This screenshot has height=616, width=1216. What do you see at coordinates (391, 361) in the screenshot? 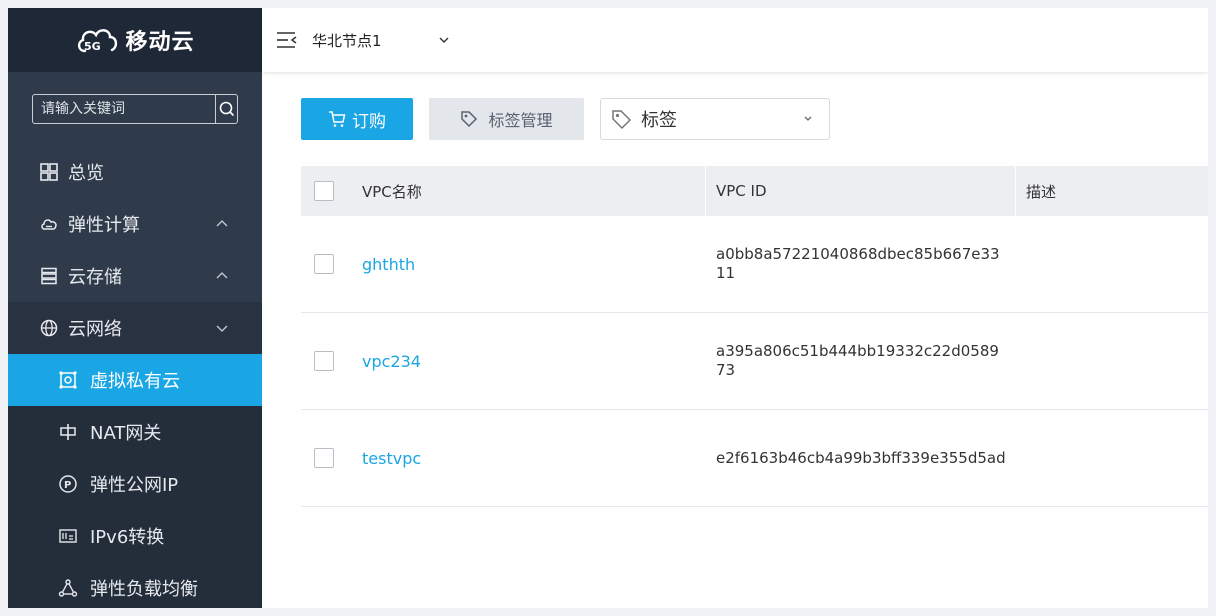
I see `vpc-name-link: vpc234` at bounding box center [391, 361].